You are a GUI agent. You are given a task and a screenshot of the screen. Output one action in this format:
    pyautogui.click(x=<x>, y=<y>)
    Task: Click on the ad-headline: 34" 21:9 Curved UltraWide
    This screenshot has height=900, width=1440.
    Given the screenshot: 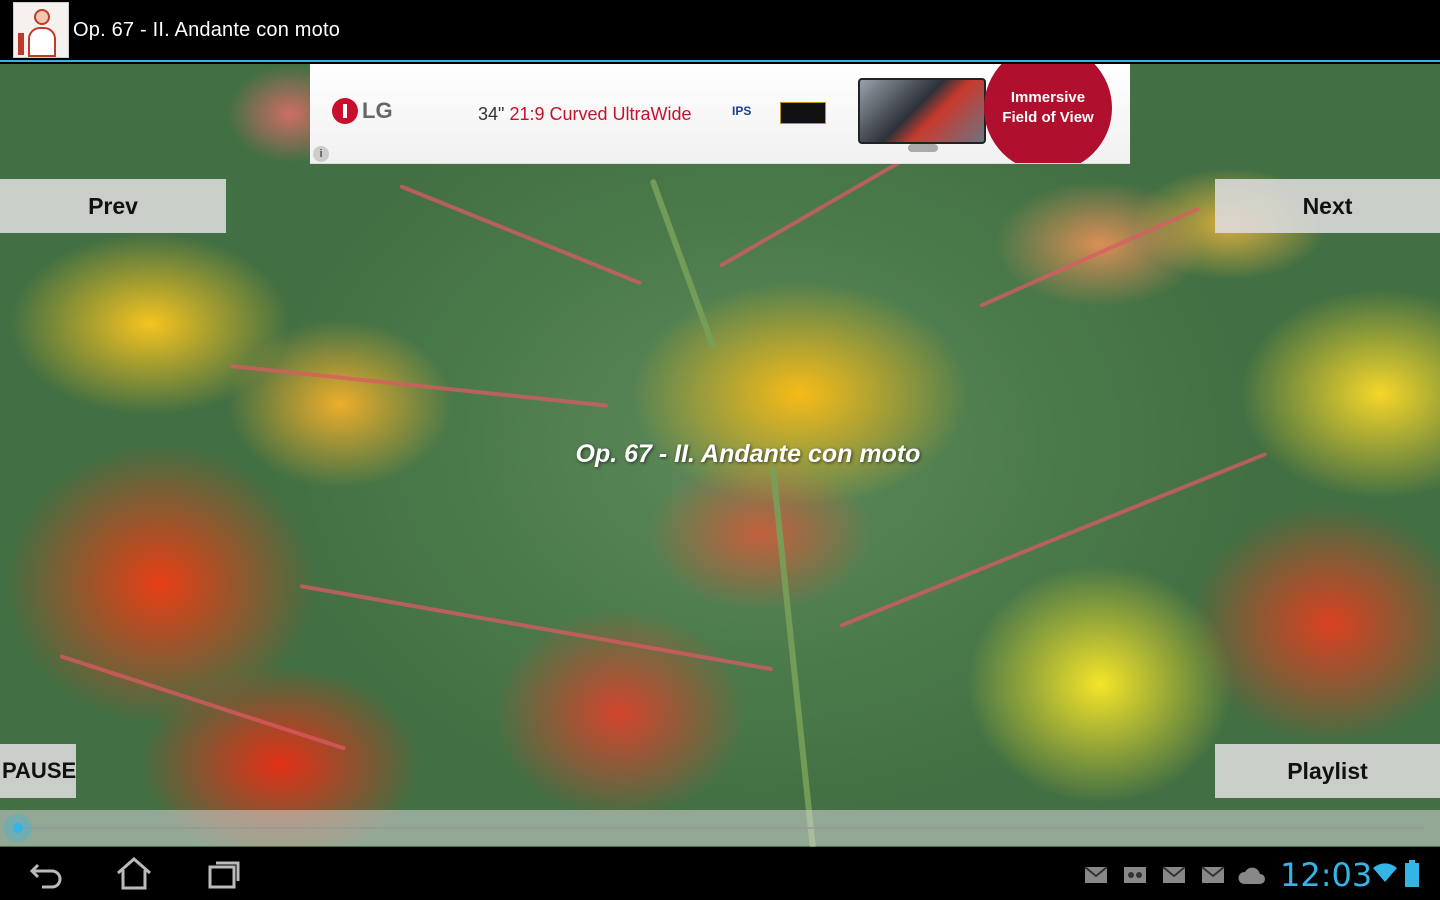 What is the action you would take?
    pyautogui.click(x=585, y=114)
    